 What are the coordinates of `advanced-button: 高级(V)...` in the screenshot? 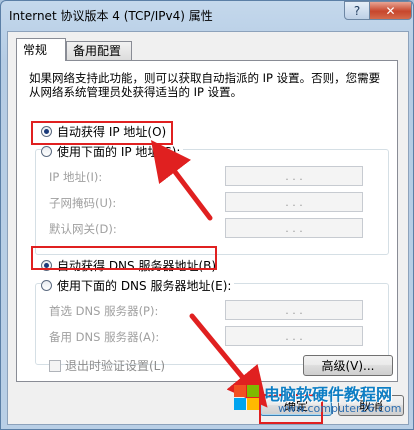 It's located at (348, 365).